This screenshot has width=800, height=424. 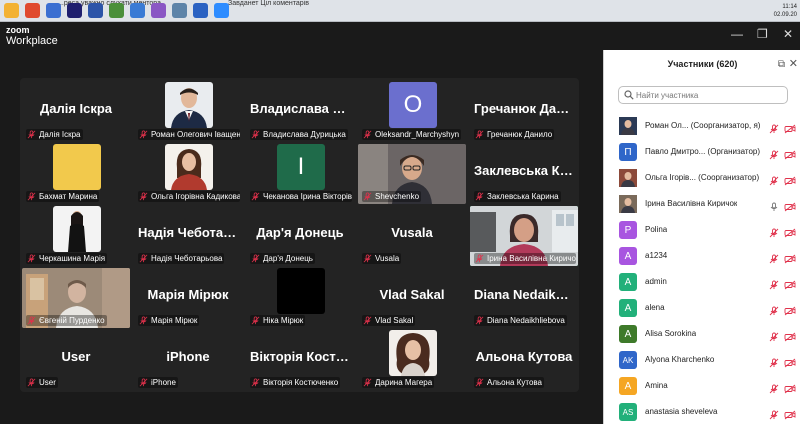 What do you see at coordinates (628, 308) in the screenshot?
I see `participant-avatar-initials: A` at bounding box center [628, 308].